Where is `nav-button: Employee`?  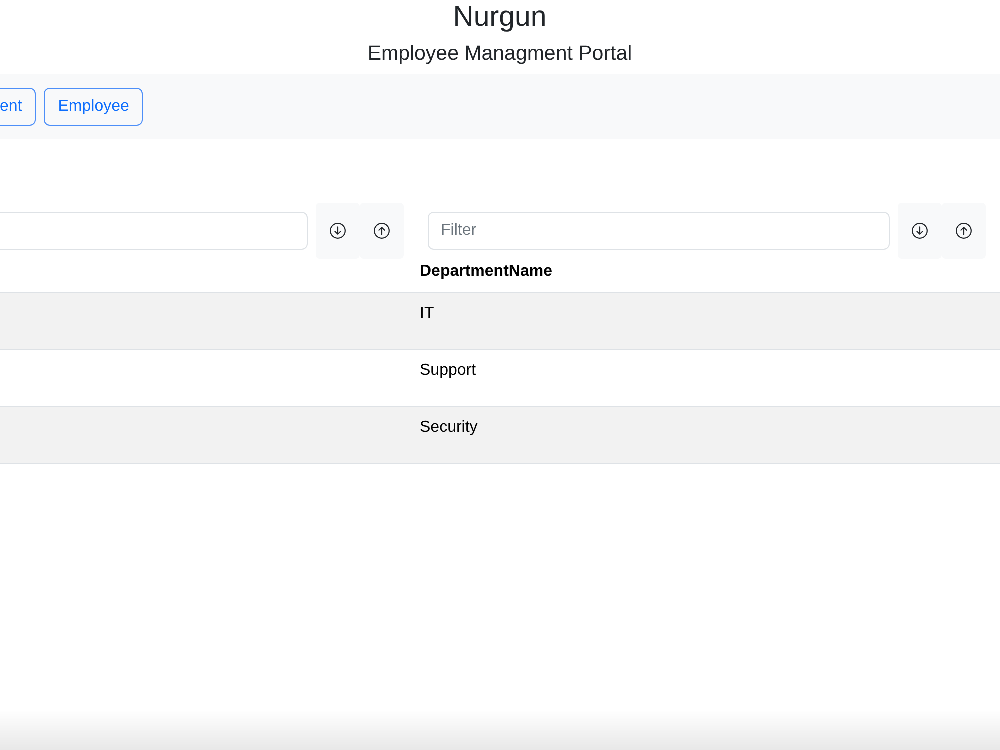 nav-button: Employee is located at coordinates (94, 107).